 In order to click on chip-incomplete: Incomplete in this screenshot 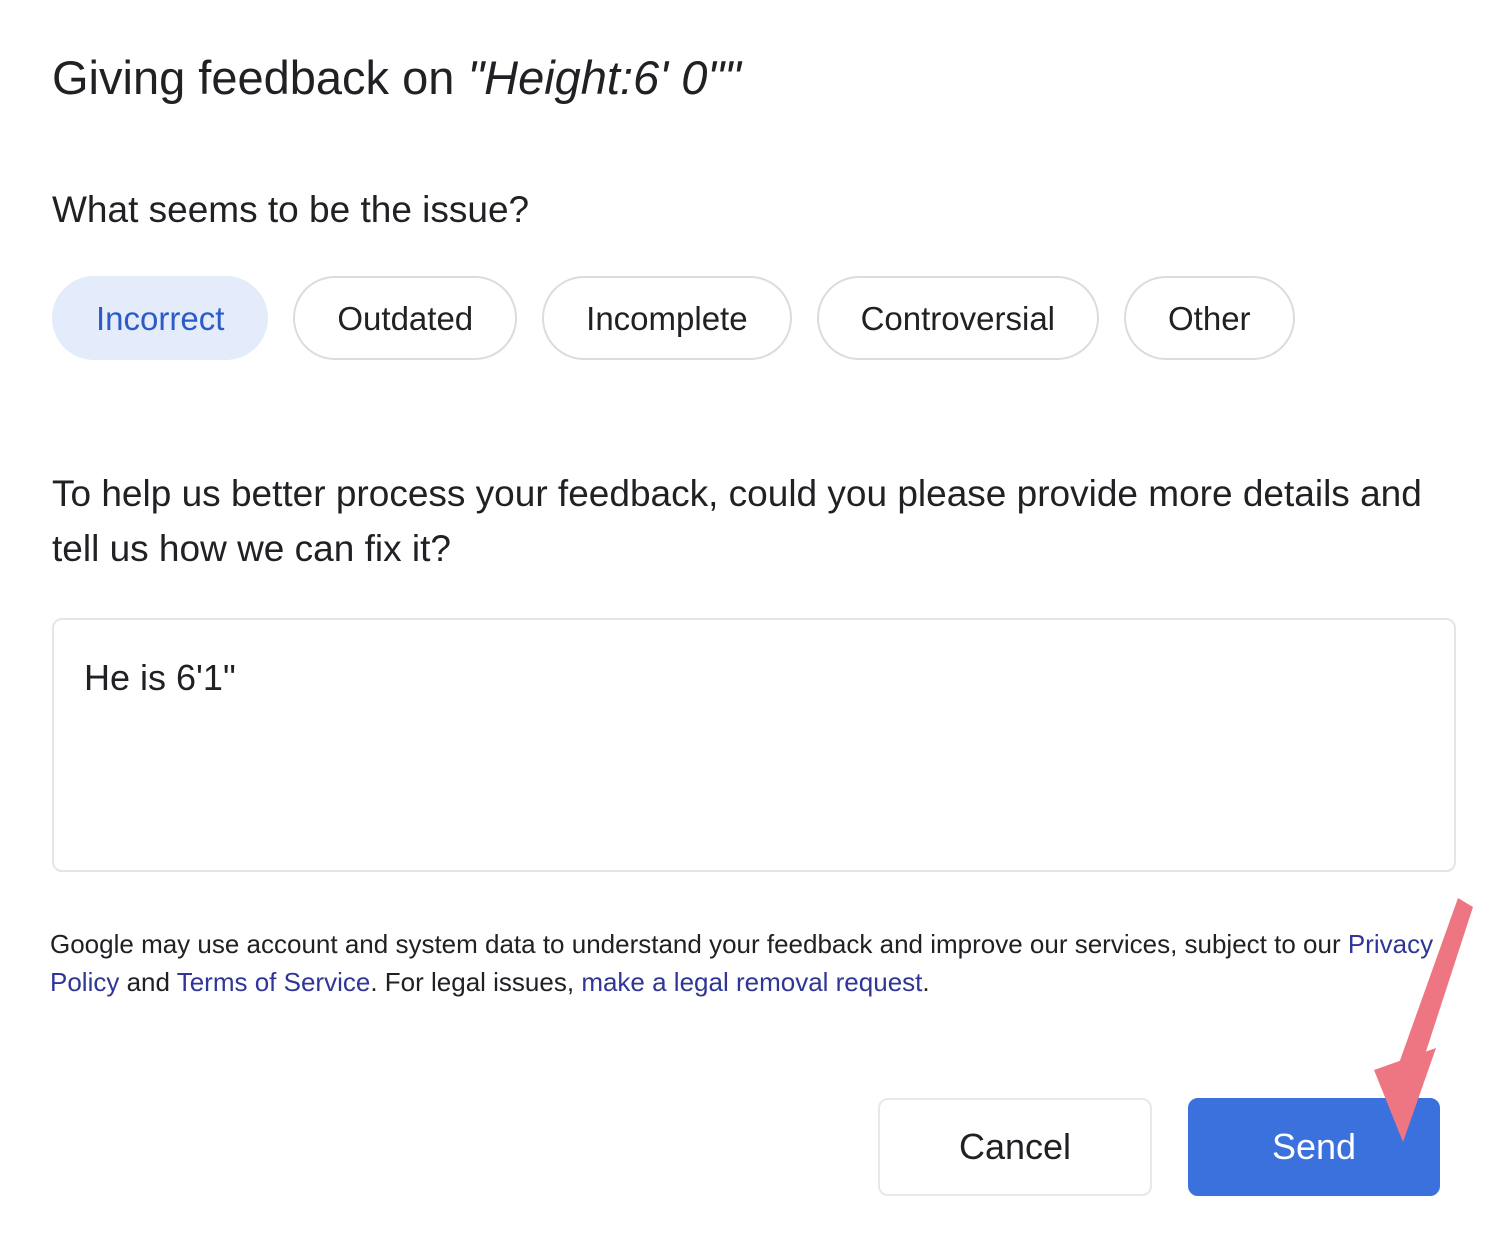, I will do `click(667, 318)`.